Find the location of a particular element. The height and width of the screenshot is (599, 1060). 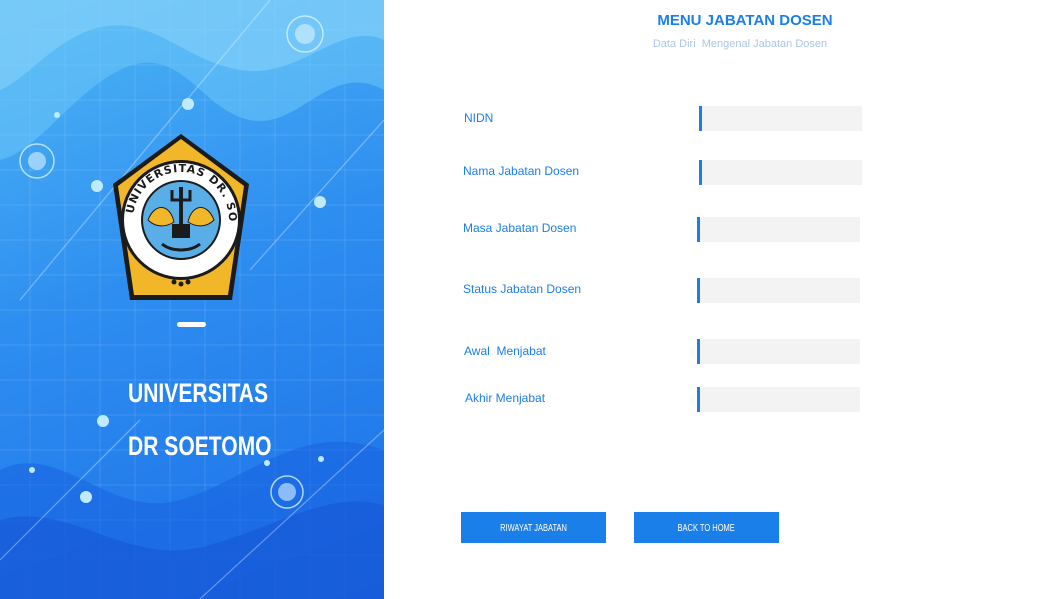

awal-menjabat-label: Awal Menjabat is located at coordinates (505, 351).